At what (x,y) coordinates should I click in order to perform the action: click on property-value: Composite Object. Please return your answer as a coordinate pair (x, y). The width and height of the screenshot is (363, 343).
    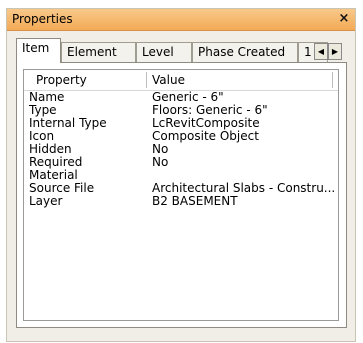
    Looking at the image, I should click on (205, 136).